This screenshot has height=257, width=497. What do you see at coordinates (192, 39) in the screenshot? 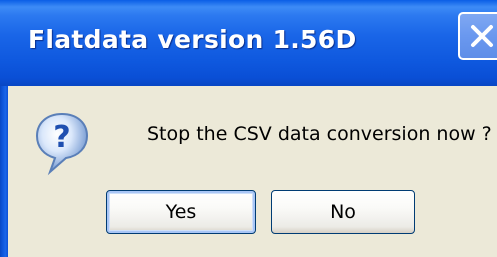
I see `dialog-title: Flatdata version 1.56D` at bounding box center [192, 39].